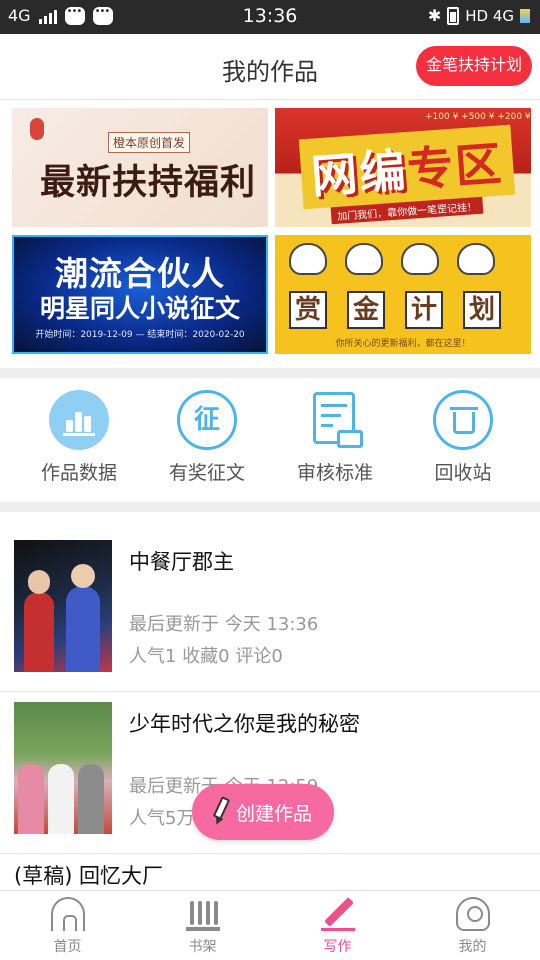 This screenshot has height=960, width=540. I want to click on banner-line1: 潮流合伙人, so click(140, 273).